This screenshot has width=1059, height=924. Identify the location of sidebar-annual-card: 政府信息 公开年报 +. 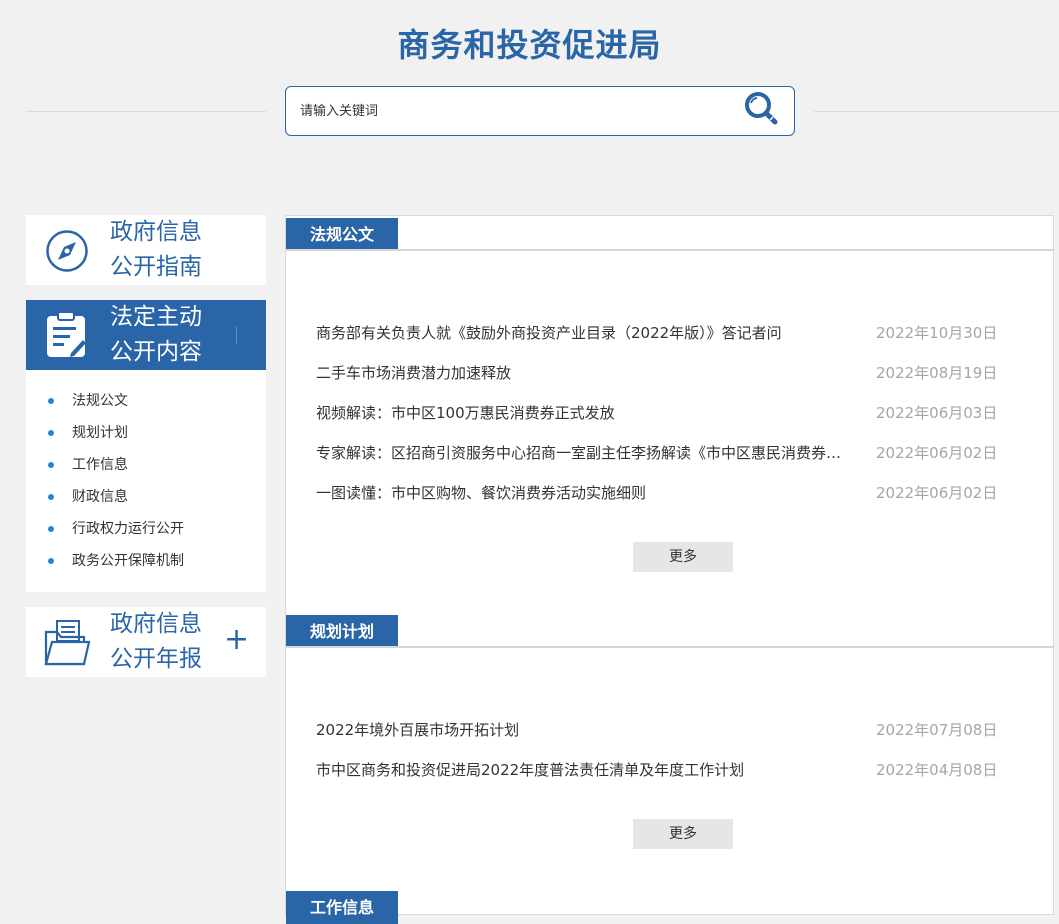
(146, 642).